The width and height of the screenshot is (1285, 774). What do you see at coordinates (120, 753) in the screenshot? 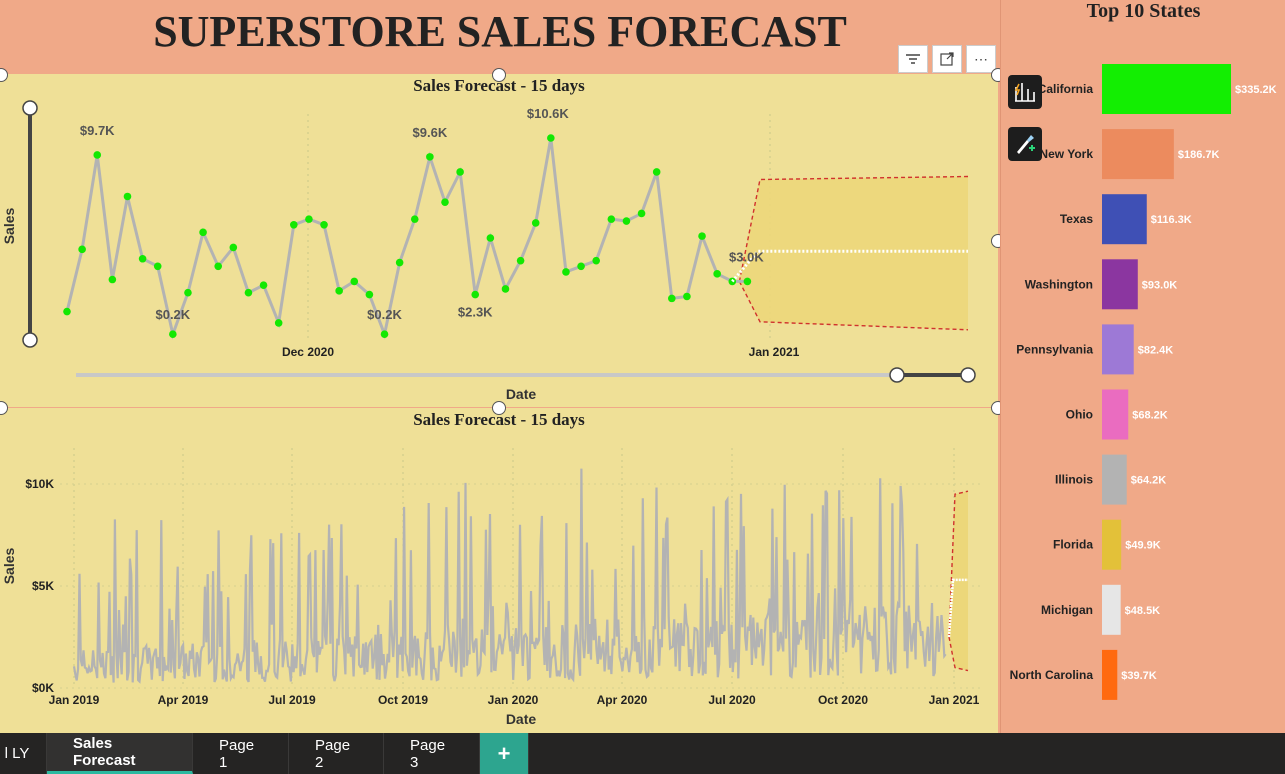
I see `tab-sales-forecast: Sales Forecast` at bounding box center [120, 753].